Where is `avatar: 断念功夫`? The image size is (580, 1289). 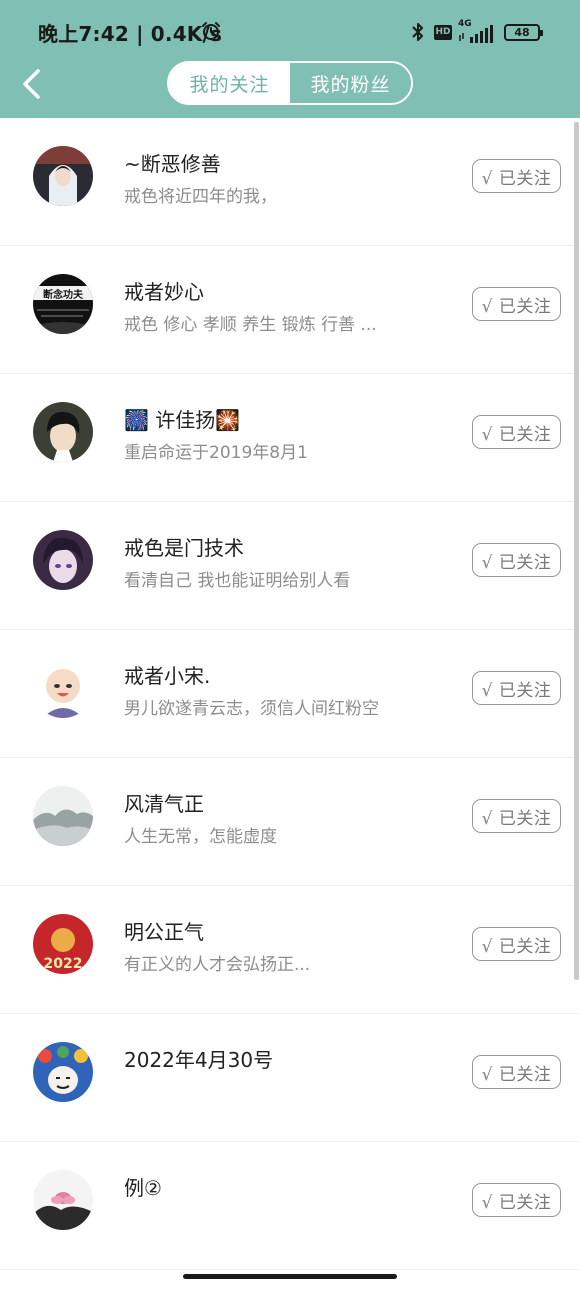
avatar: 断念功夫 is located at coordinates (63, 304).